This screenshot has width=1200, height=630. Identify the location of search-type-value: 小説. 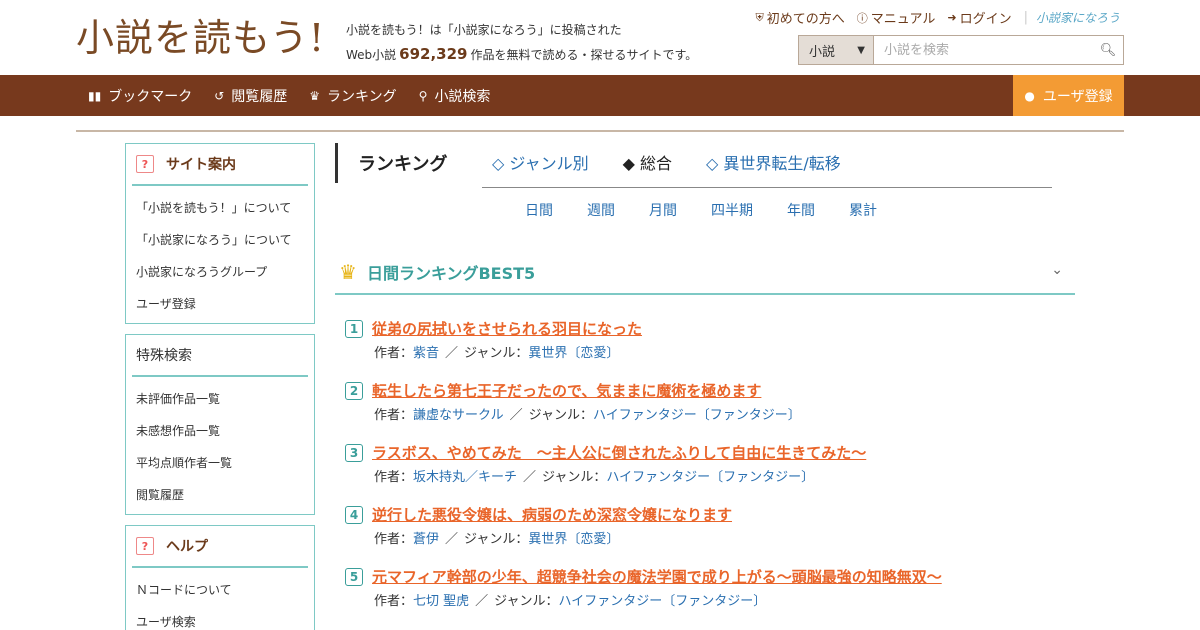
(822, 52).